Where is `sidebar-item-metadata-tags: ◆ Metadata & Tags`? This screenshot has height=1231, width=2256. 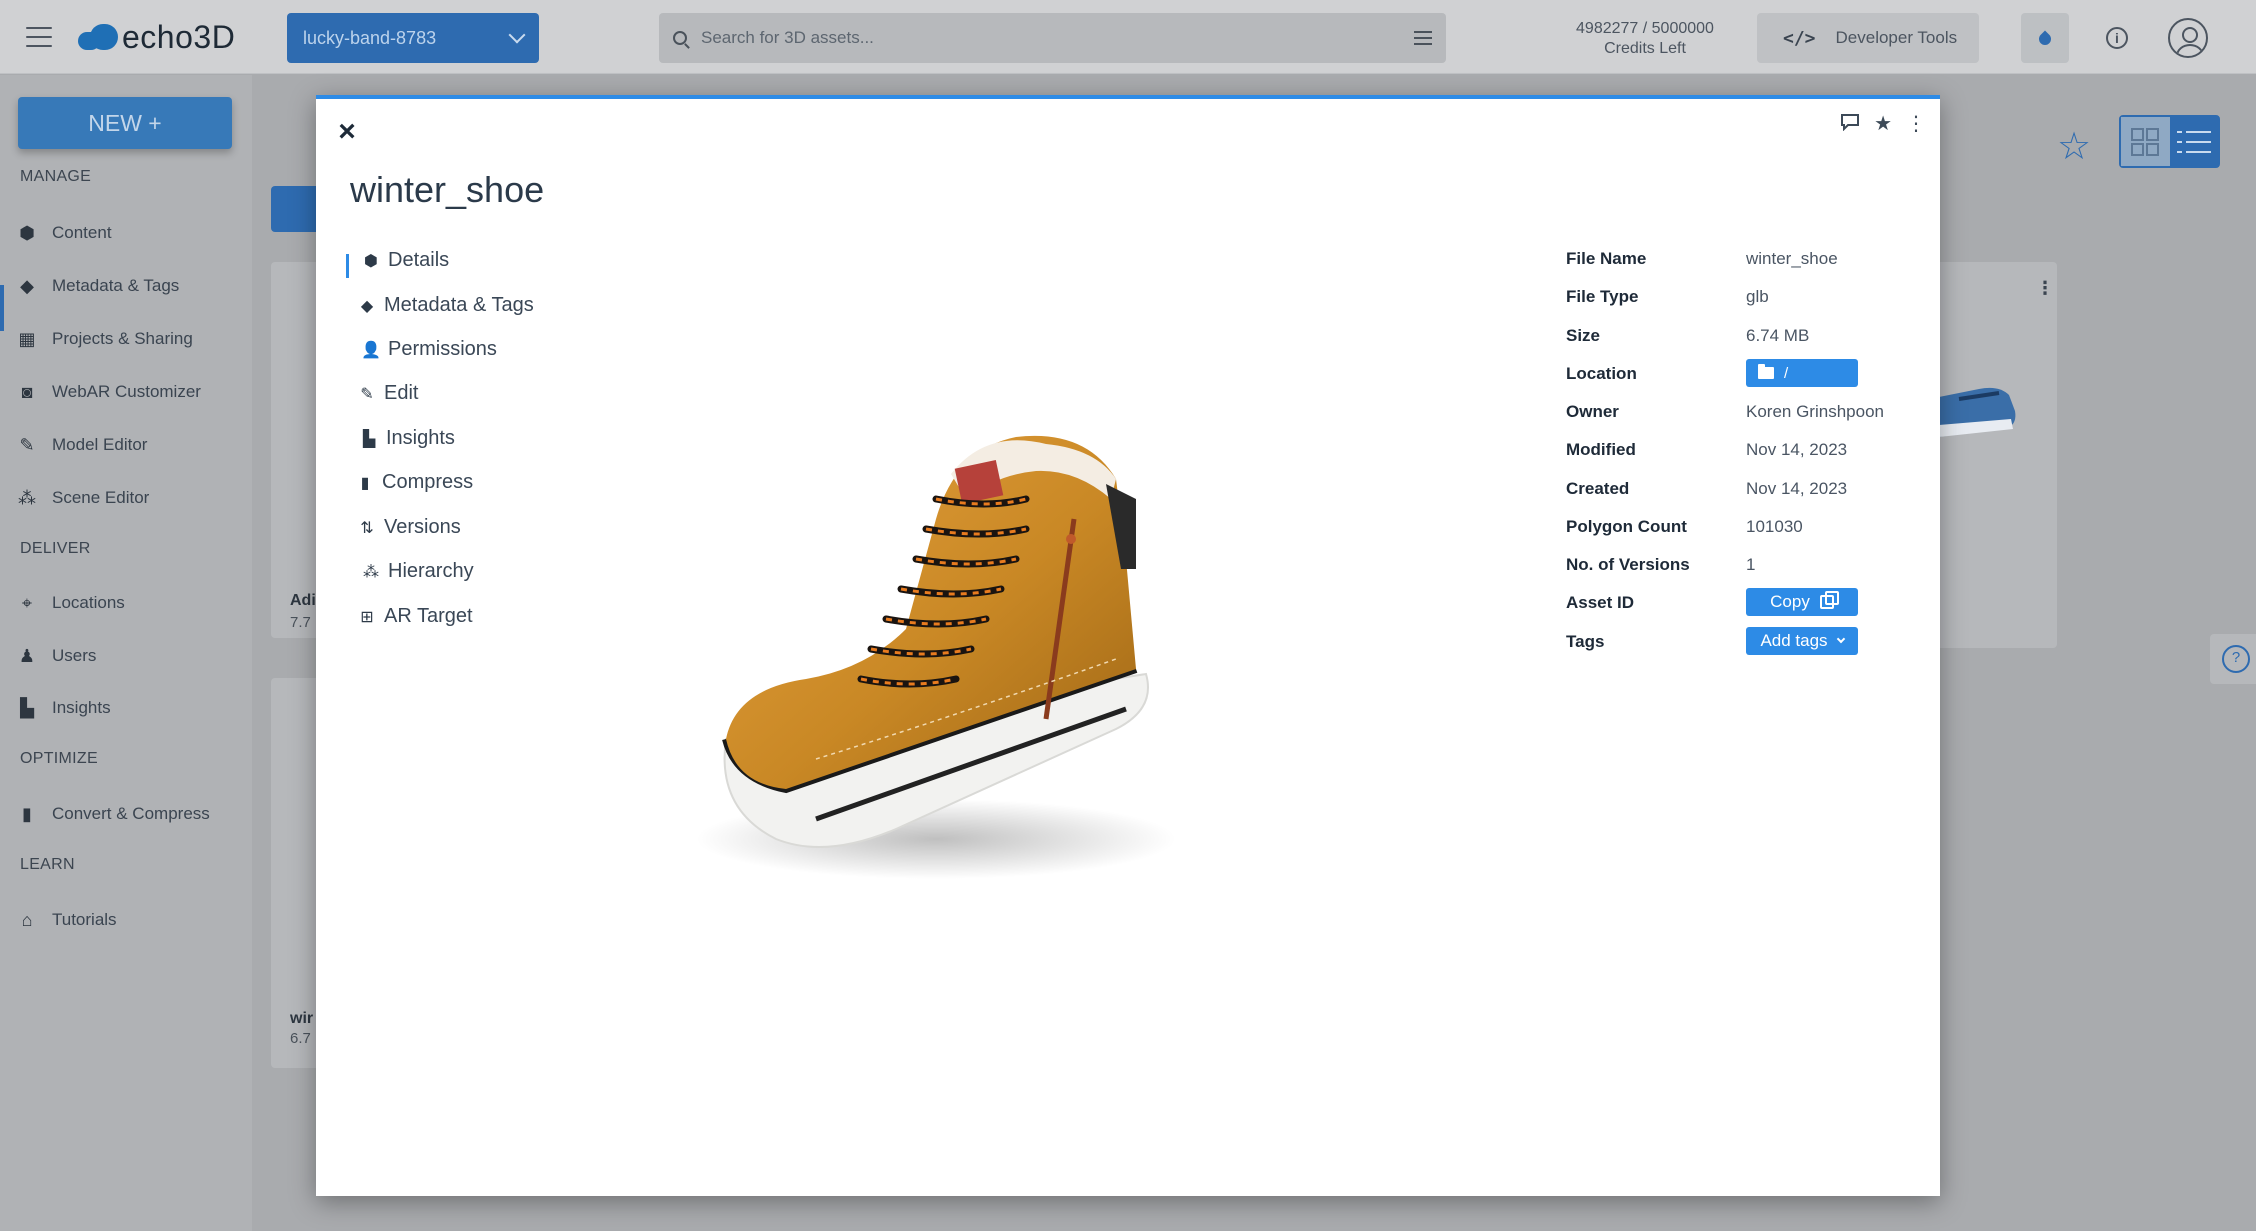
sidebar-item-metadata-tags: ◆ Metadata & Tags is located at coordinates (97, 286).